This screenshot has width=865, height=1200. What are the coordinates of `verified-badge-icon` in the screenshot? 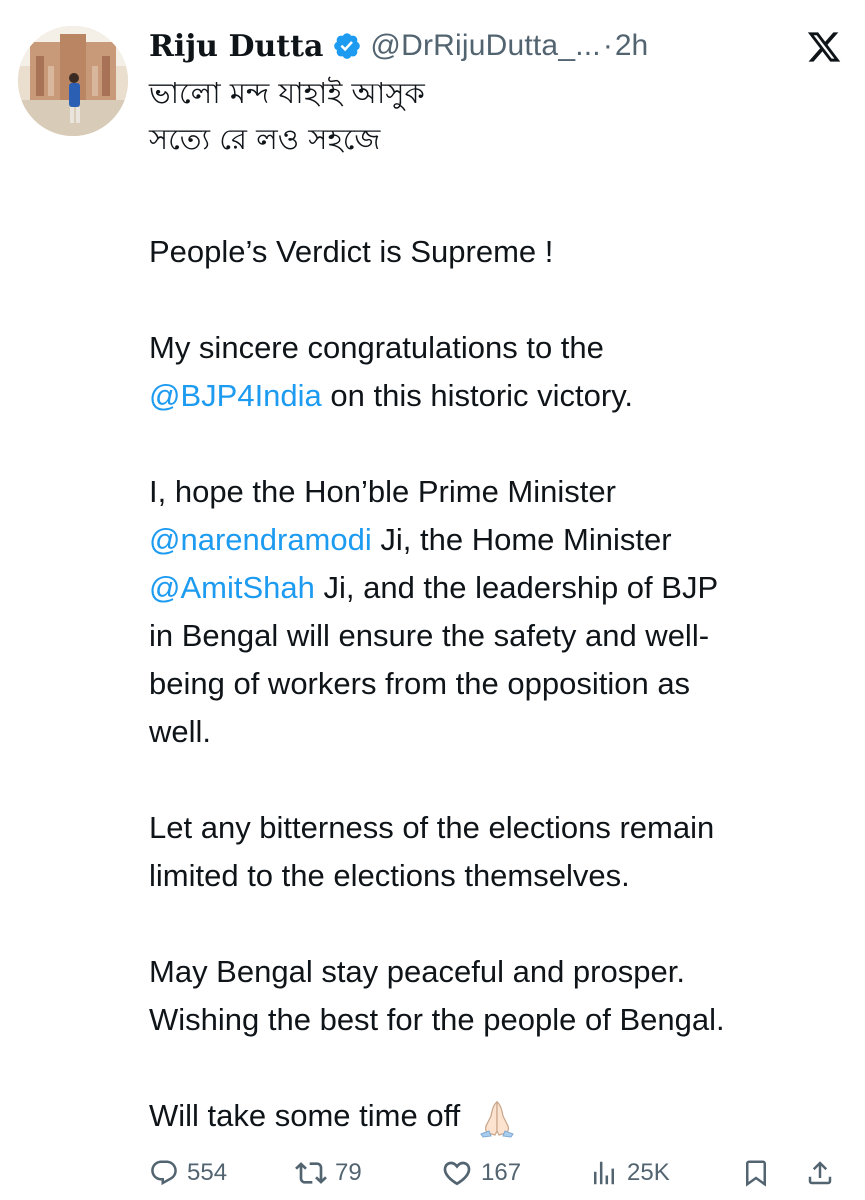 It's located at (347, 46).